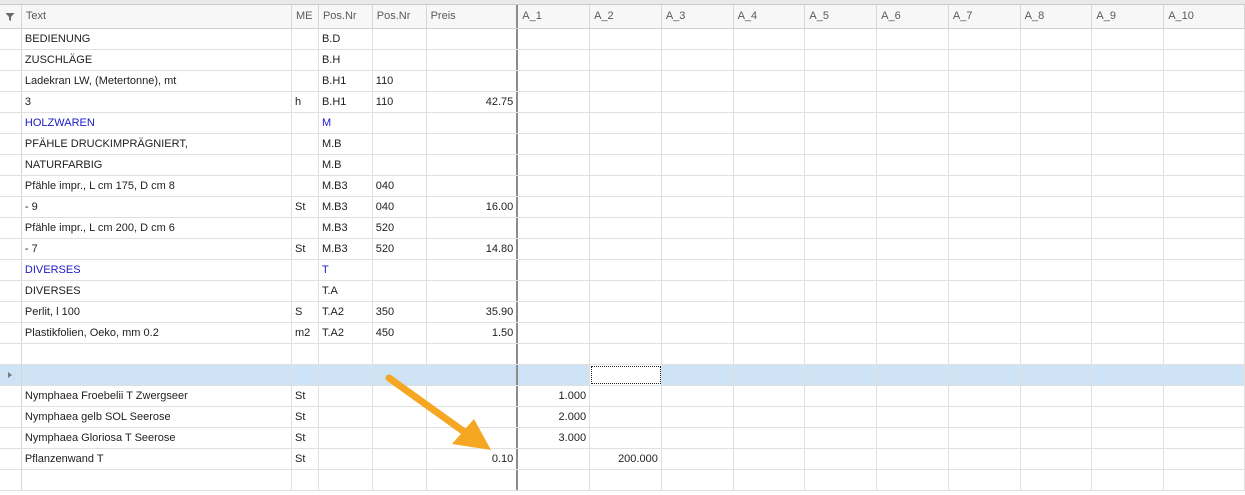  Describe the element at coordinates (400, 249) in the screenshot. I see `cell-pos-nr-2: 520` at that location.